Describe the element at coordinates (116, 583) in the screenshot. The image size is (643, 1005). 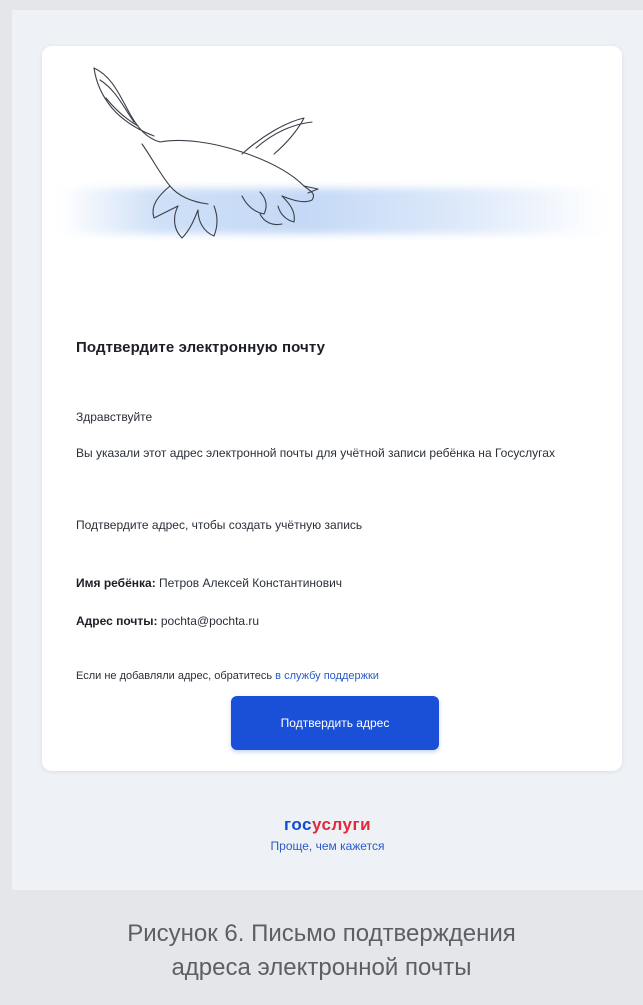
I see `child-name-label: Имя ребёнка:` at that location.